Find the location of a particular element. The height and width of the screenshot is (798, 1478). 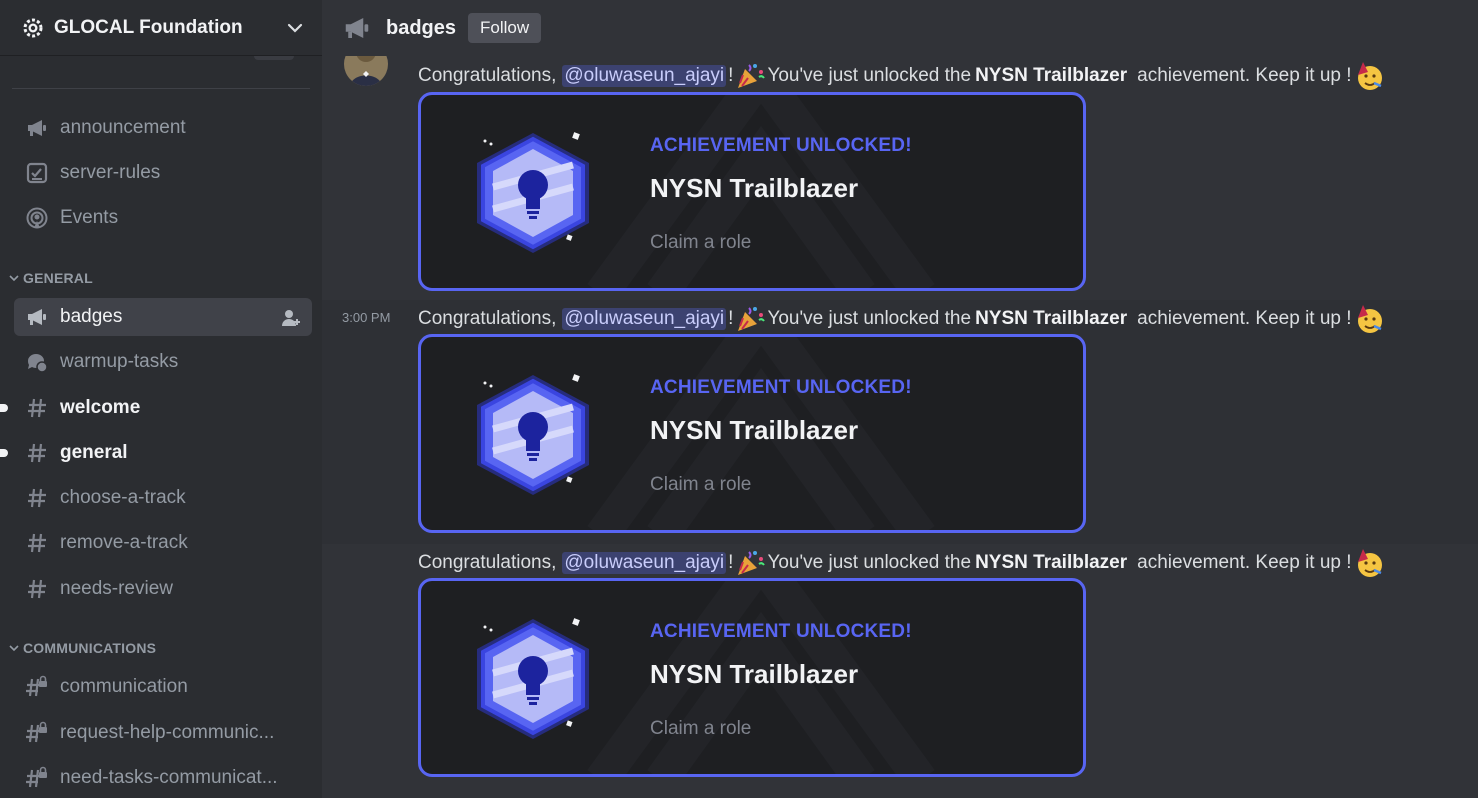

channel-label: Events is located at coordinates (89, 217).